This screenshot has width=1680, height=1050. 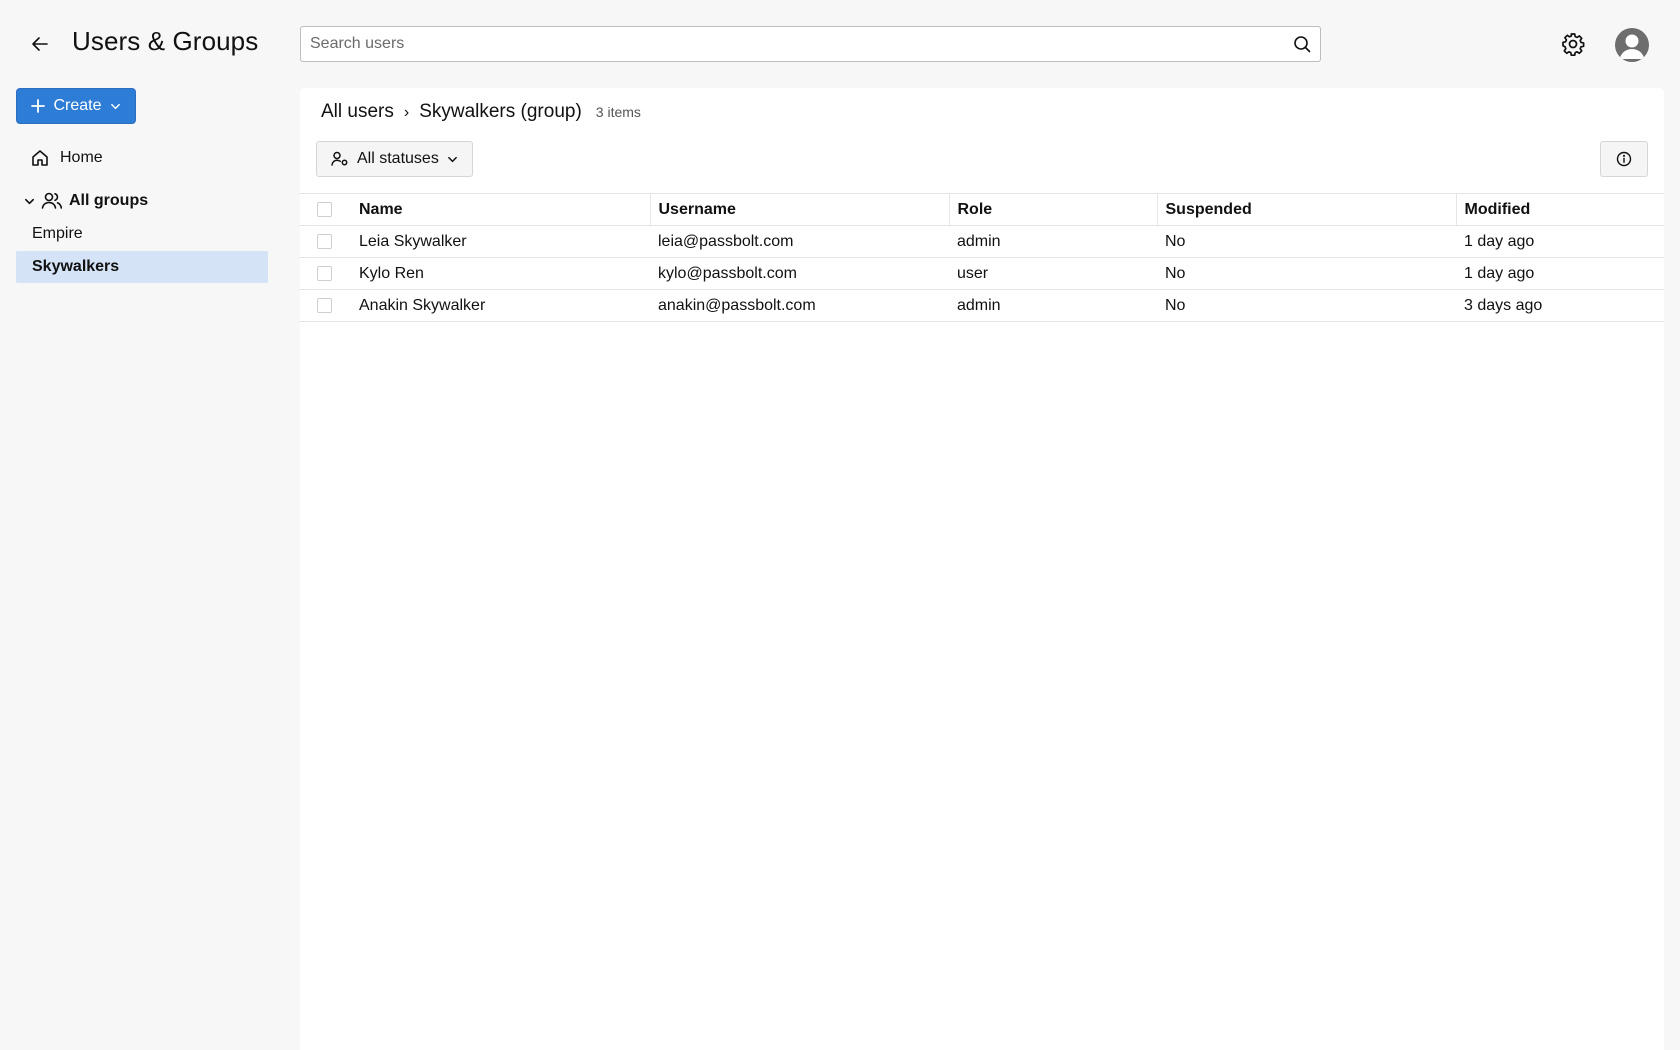 I want to click on breadcrumb: All users › Skywalkers (group) 3 items, so click(x=481, y=112).